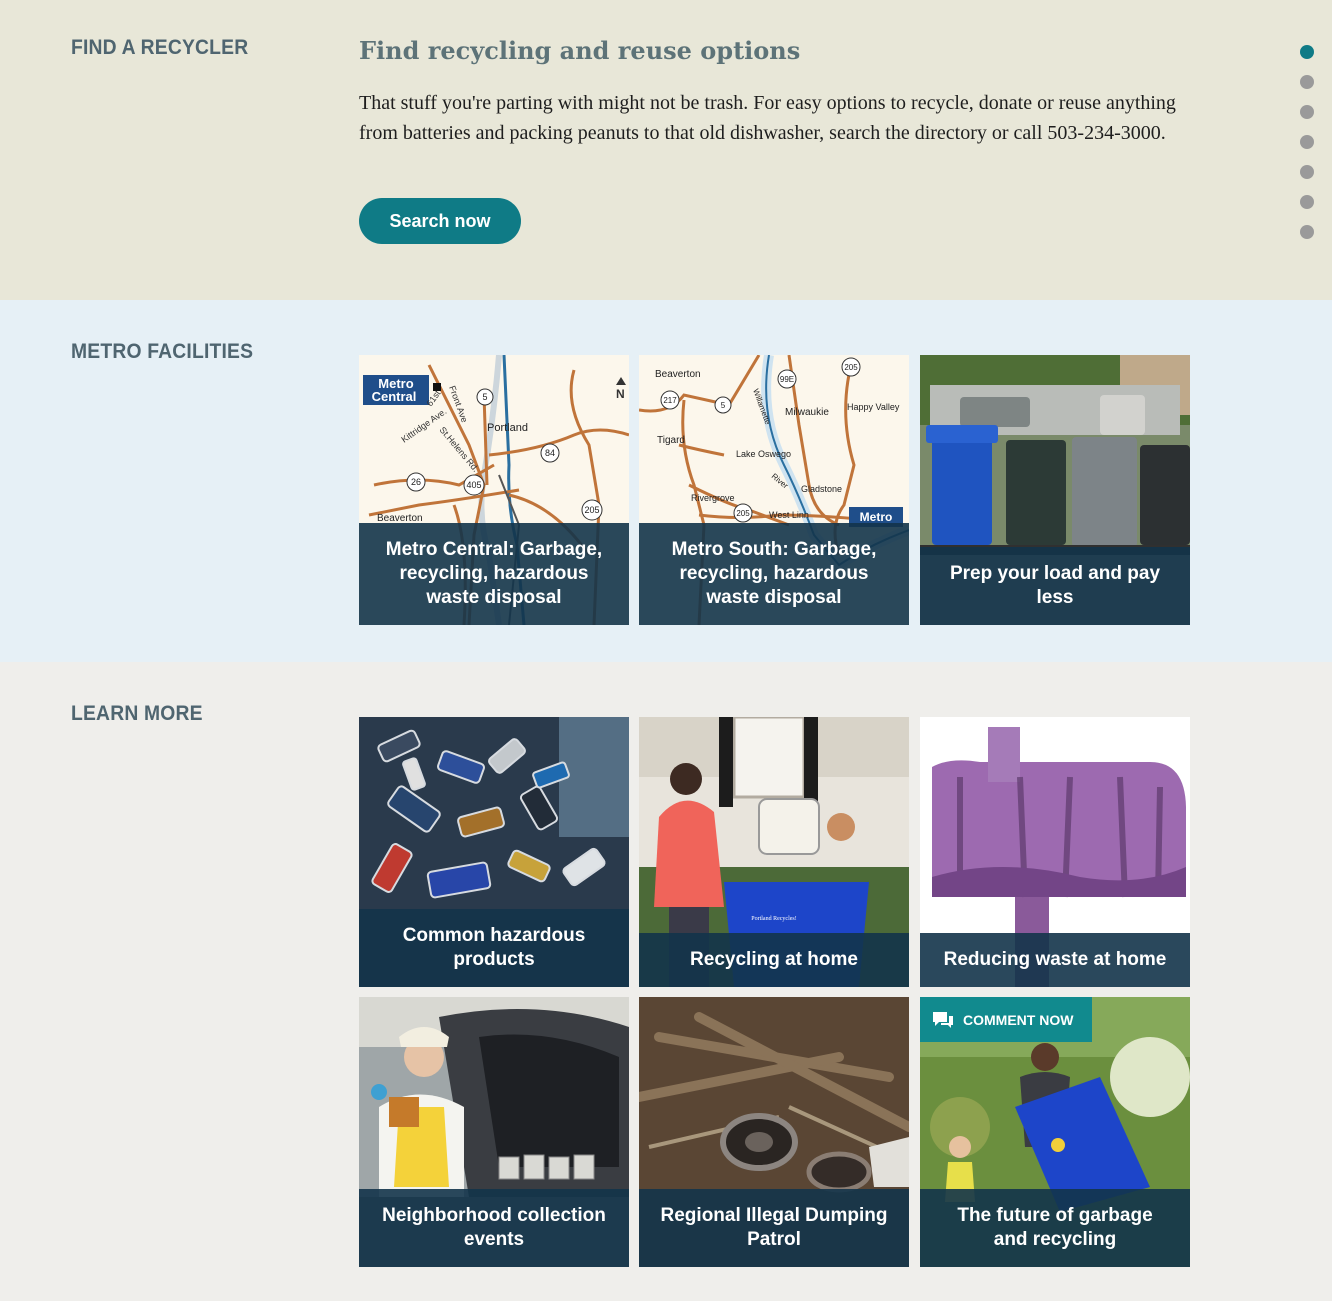 This screenshot has height=1301, width=1332. What do you see at coordinates (550, 453) in the screenshot?
I see `map-shield-i84: 84` at bounding box center [550, 453].